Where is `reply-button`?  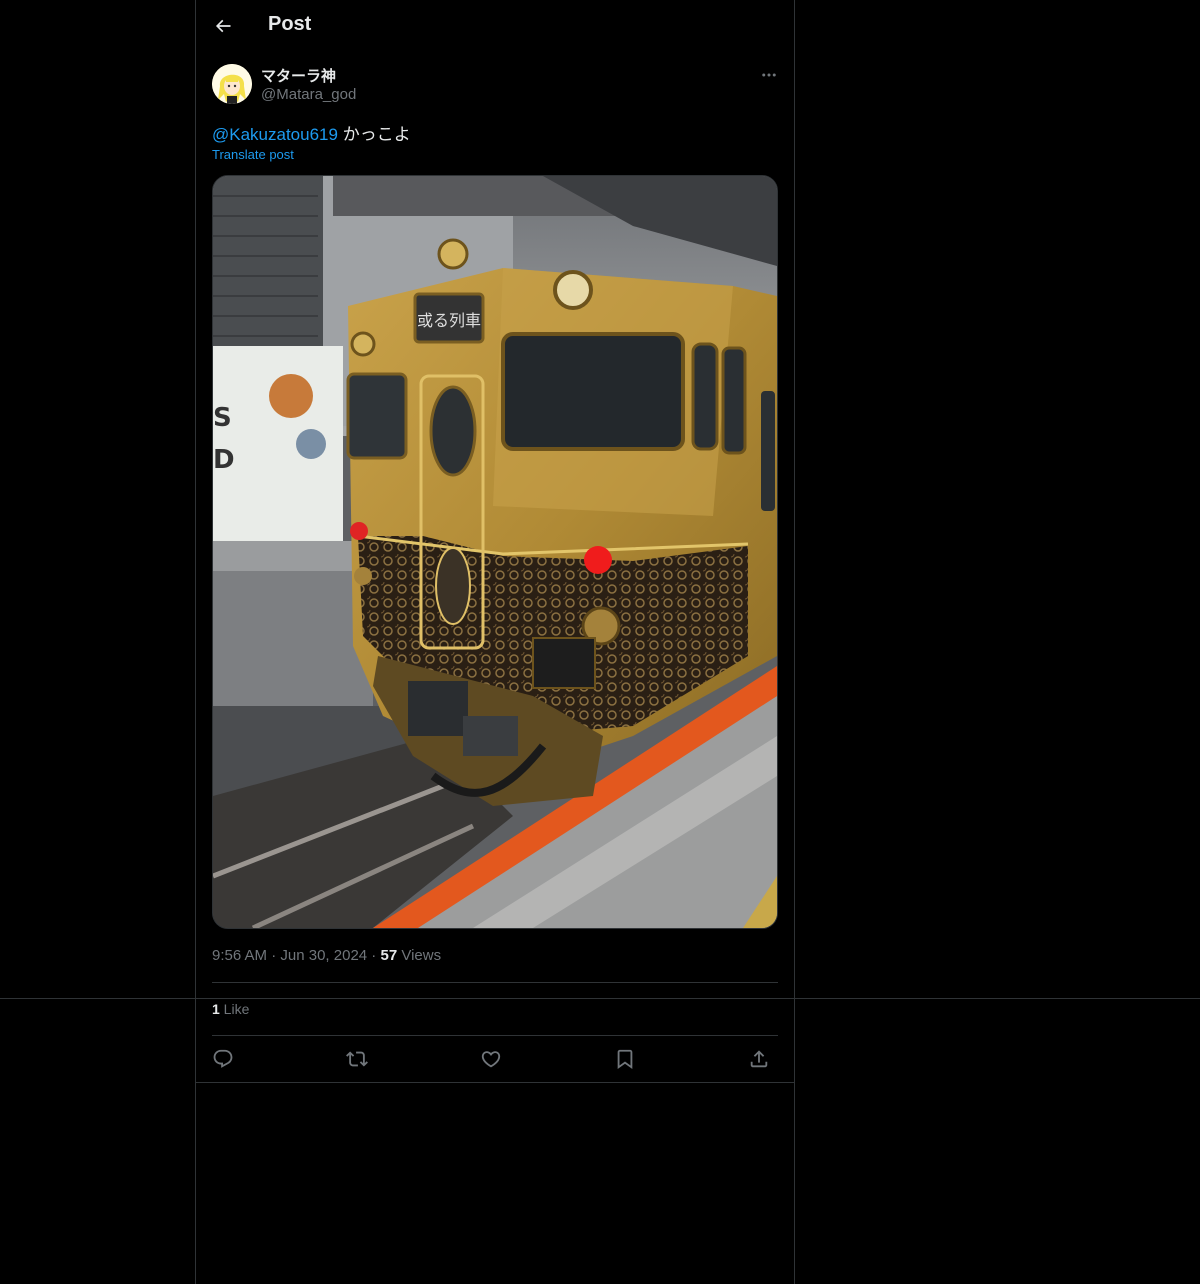 reply-button is located at coordinates (223, 1059).